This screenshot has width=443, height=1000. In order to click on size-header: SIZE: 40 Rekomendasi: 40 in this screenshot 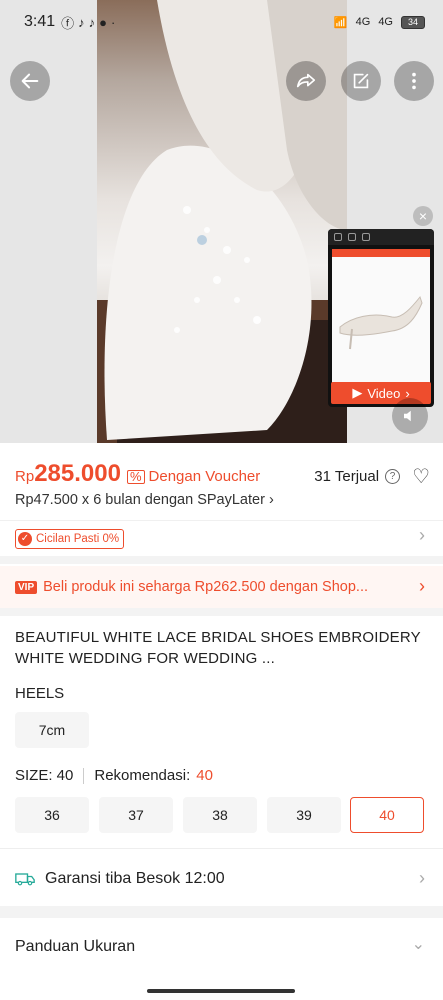, I will do `click(114, 775)`.